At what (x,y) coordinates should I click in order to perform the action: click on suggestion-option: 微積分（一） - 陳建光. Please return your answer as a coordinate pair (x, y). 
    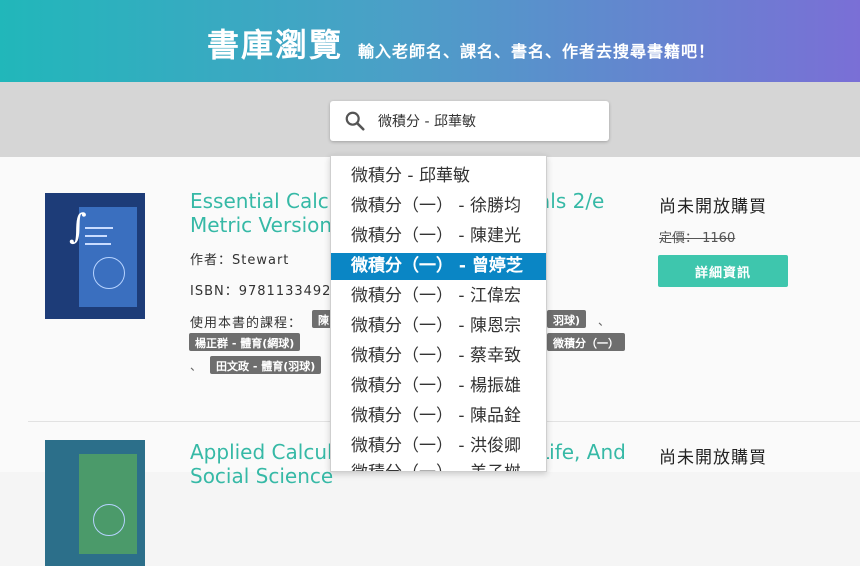
    Looking at the image, I should click on (438, 236).